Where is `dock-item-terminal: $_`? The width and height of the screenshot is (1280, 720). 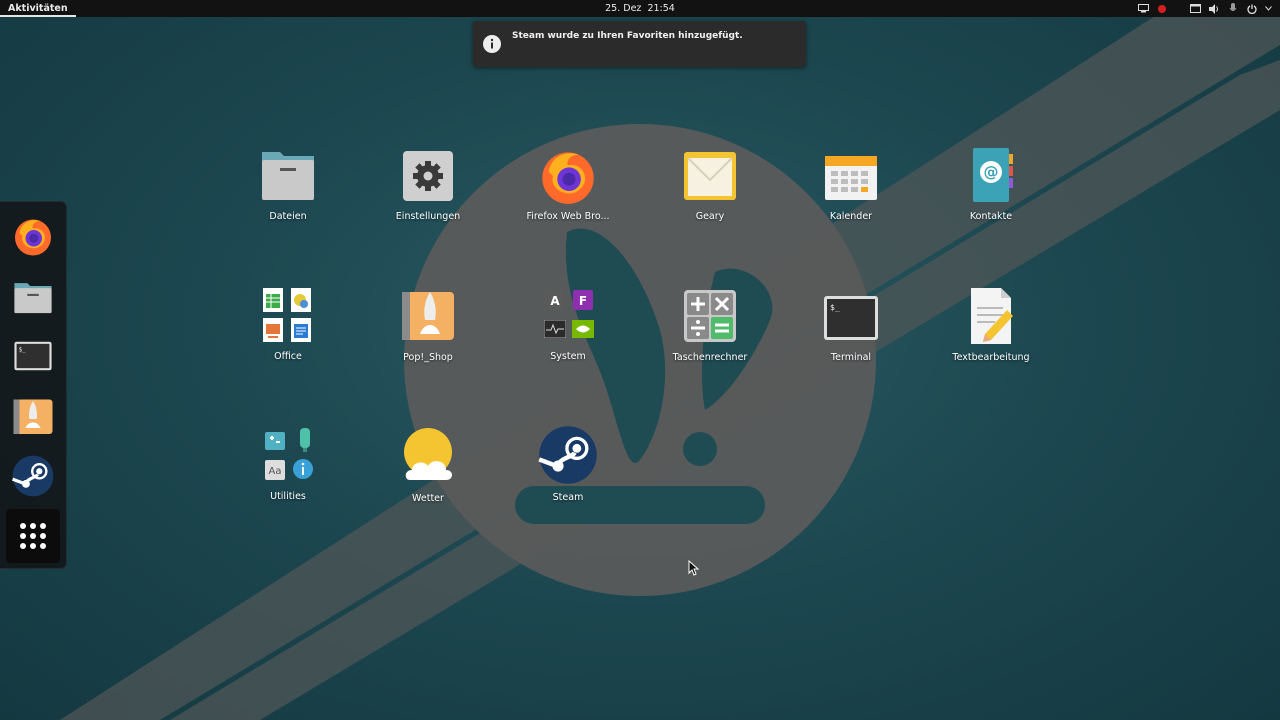
dock-item-terminal: $_ is located at coordinates (33, 356).